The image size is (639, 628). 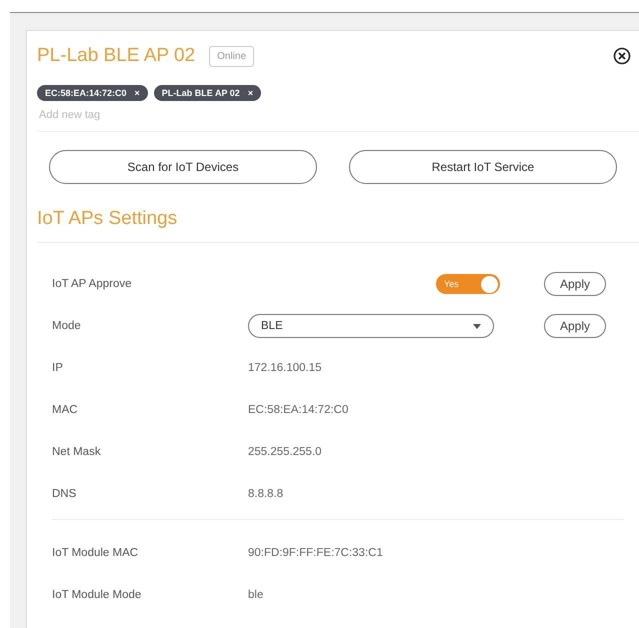 What do you see at coordinates (622, 56) in the screenshot?
I see `close-icon` at bounding box center [622, 56].